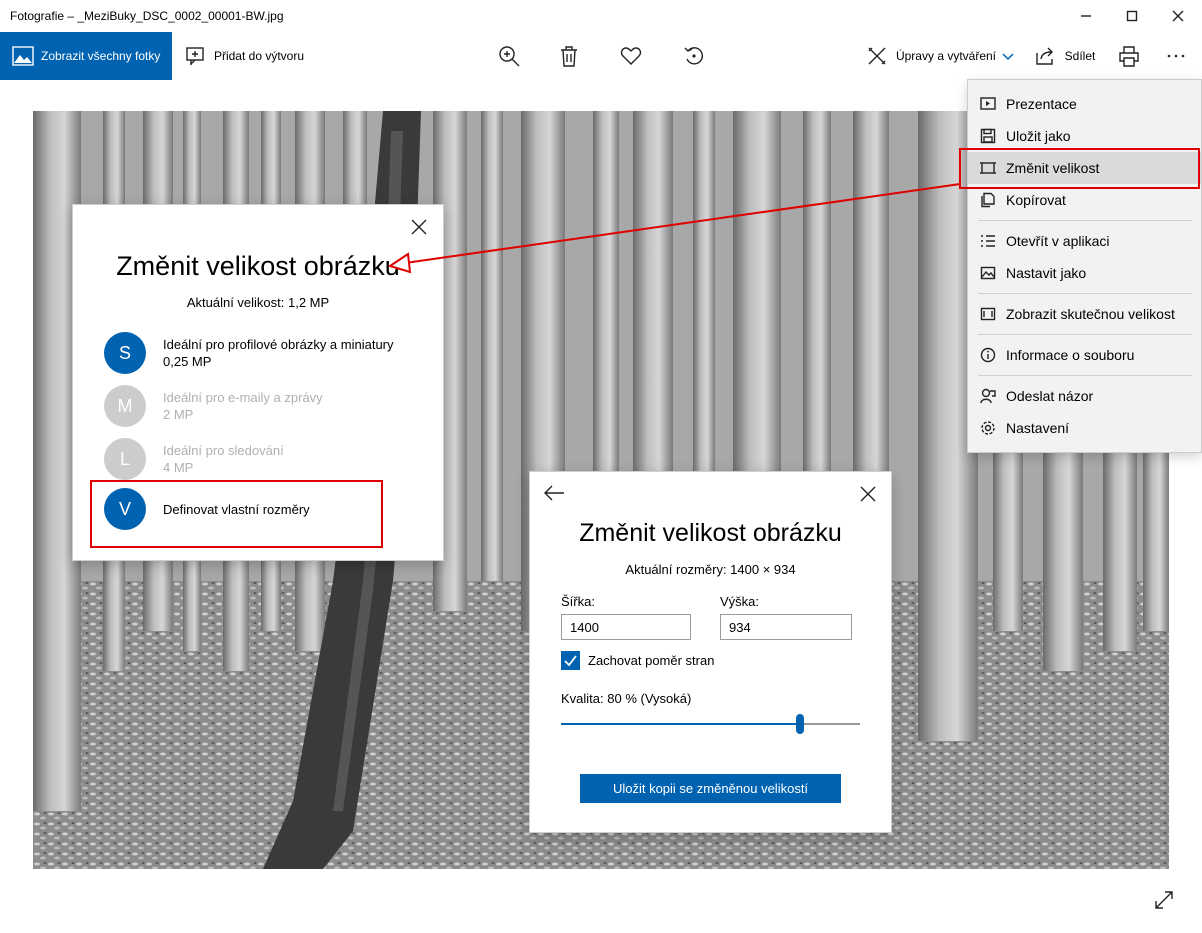  Describe the element at coordinates (1058, 241) in the screenshot. I see `menu-item-label: Otevřít v aplikaci` at that location.